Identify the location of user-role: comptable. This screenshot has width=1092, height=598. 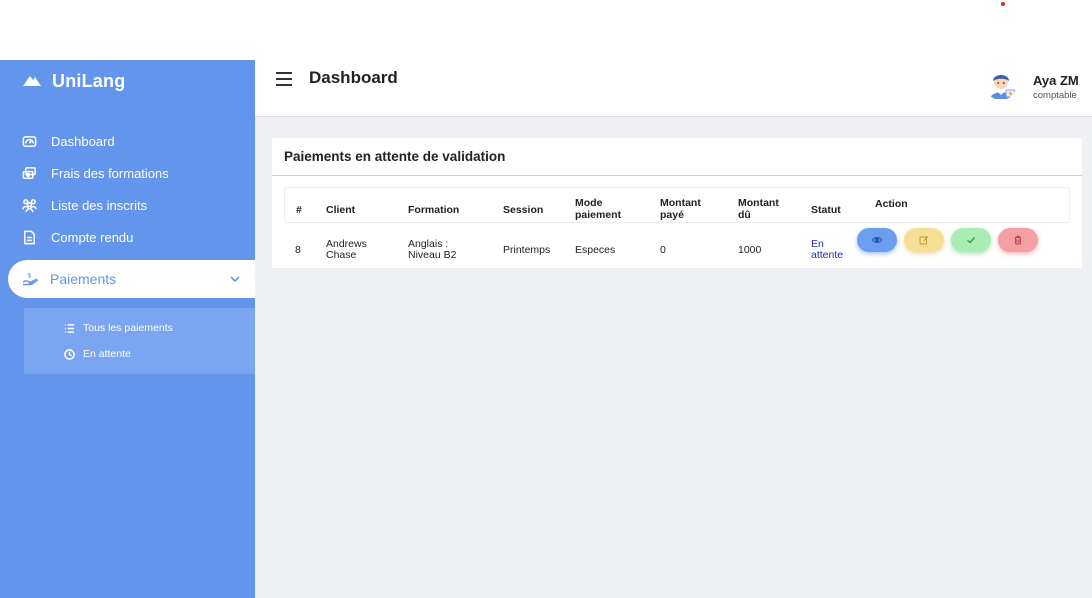
(1055, 95).